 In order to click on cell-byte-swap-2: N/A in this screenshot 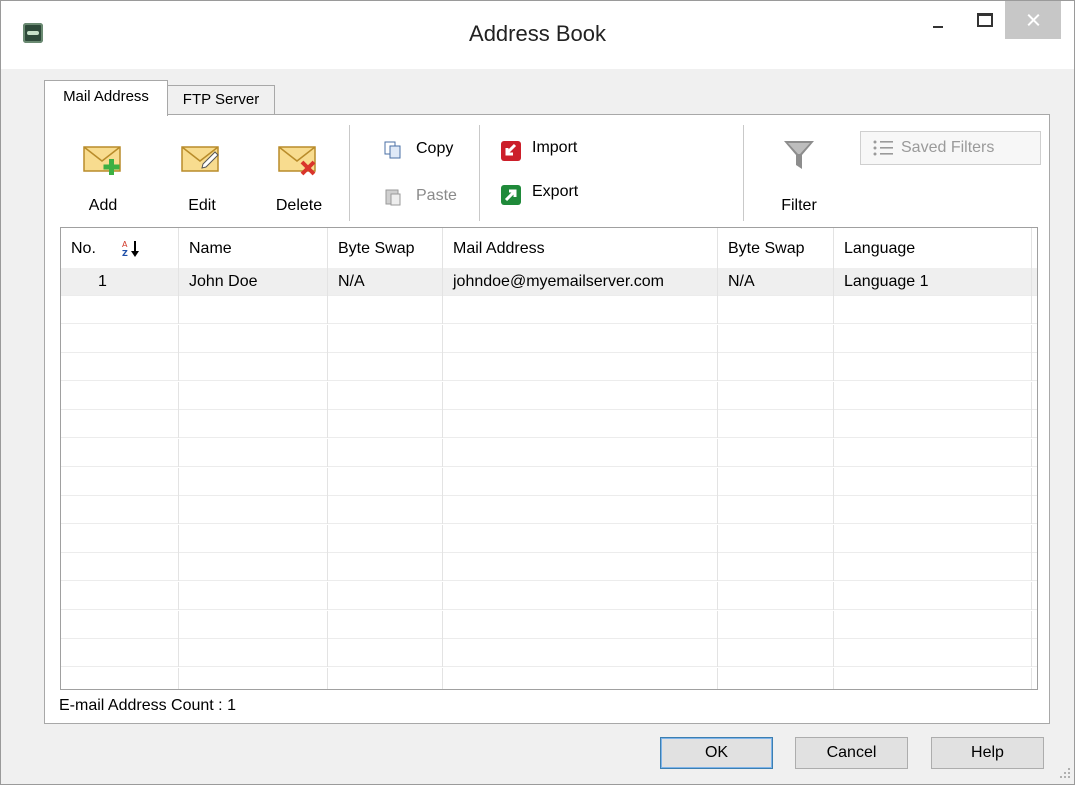, I will do `click(776, 282)`.